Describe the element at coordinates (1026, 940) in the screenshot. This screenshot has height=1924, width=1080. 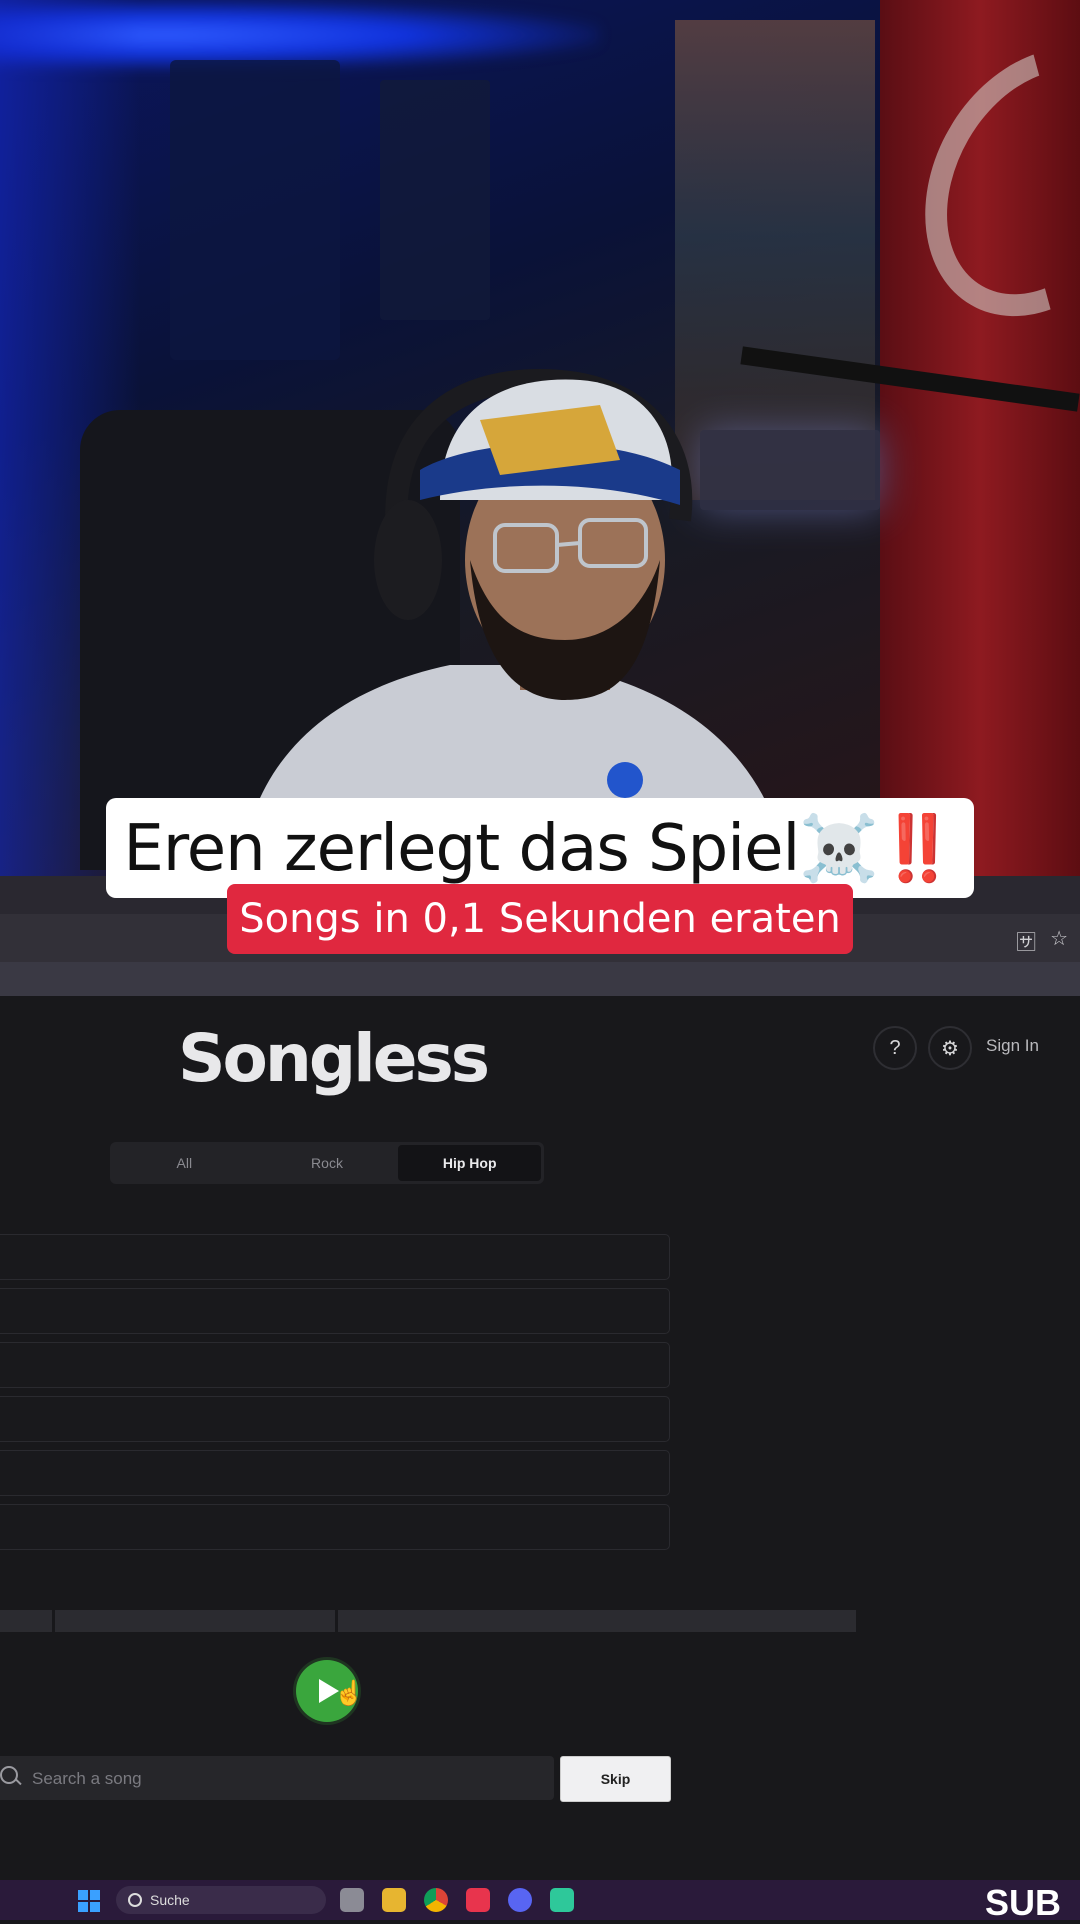
I see `translate-icon: 🈂` at that location.